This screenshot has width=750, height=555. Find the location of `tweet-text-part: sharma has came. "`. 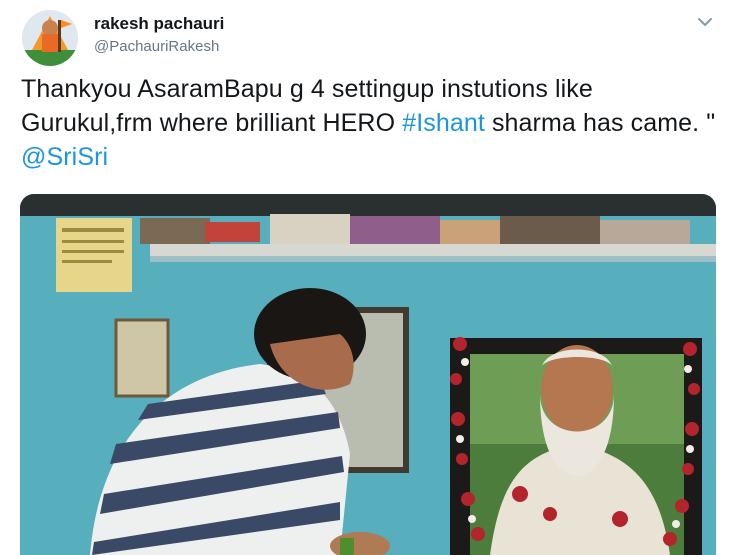

tweet-text-part: sharma has came. " is located at coordinates (600, 123).